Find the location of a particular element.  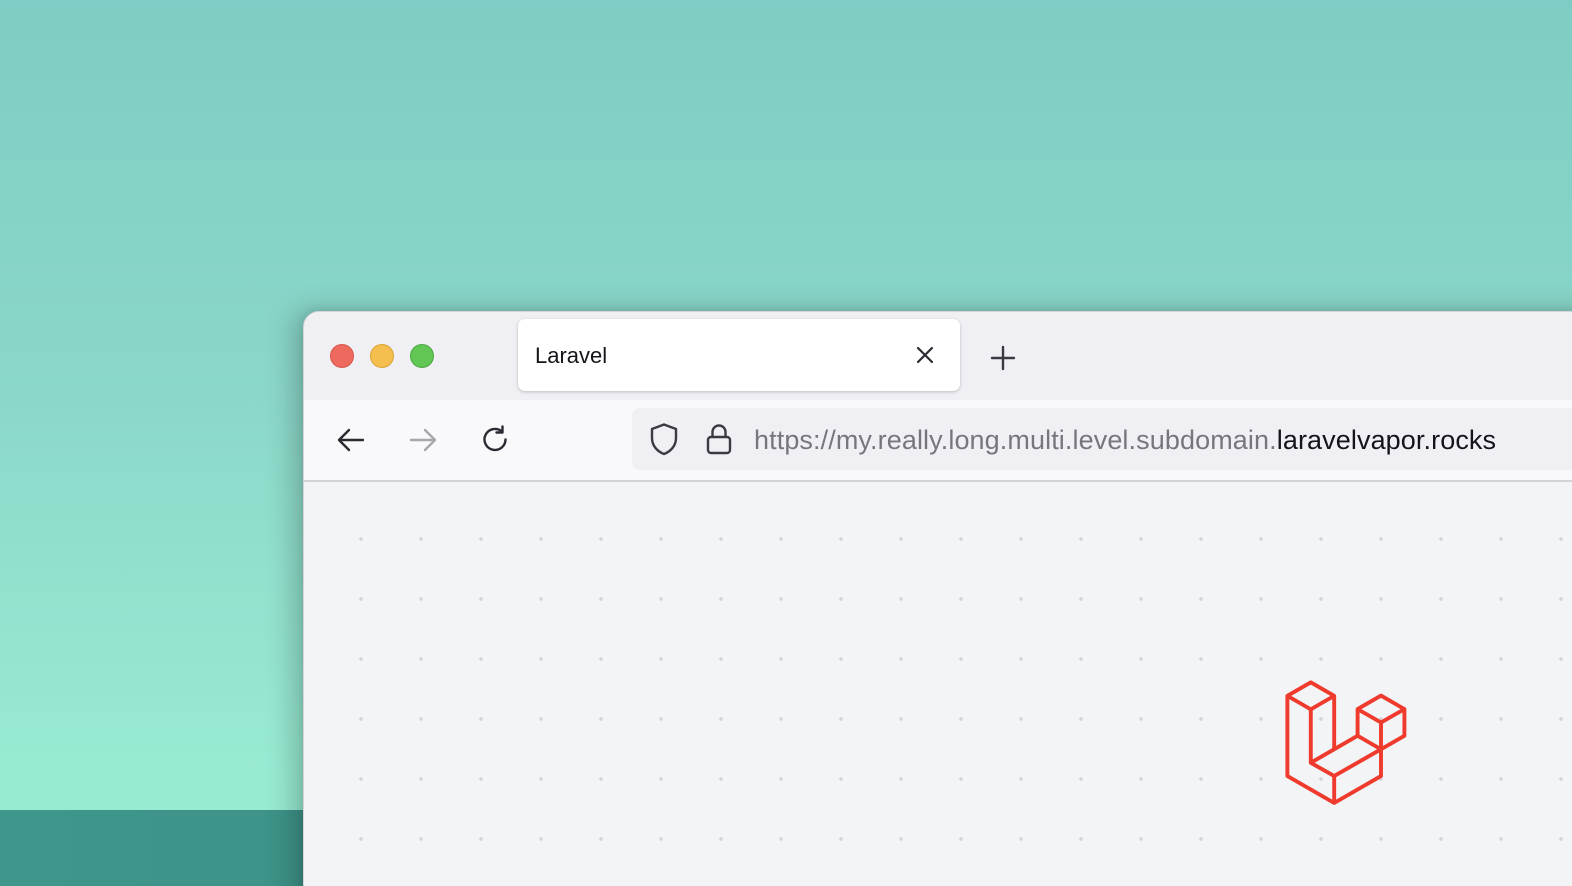

close-icon is located at coordinates (925, 355).